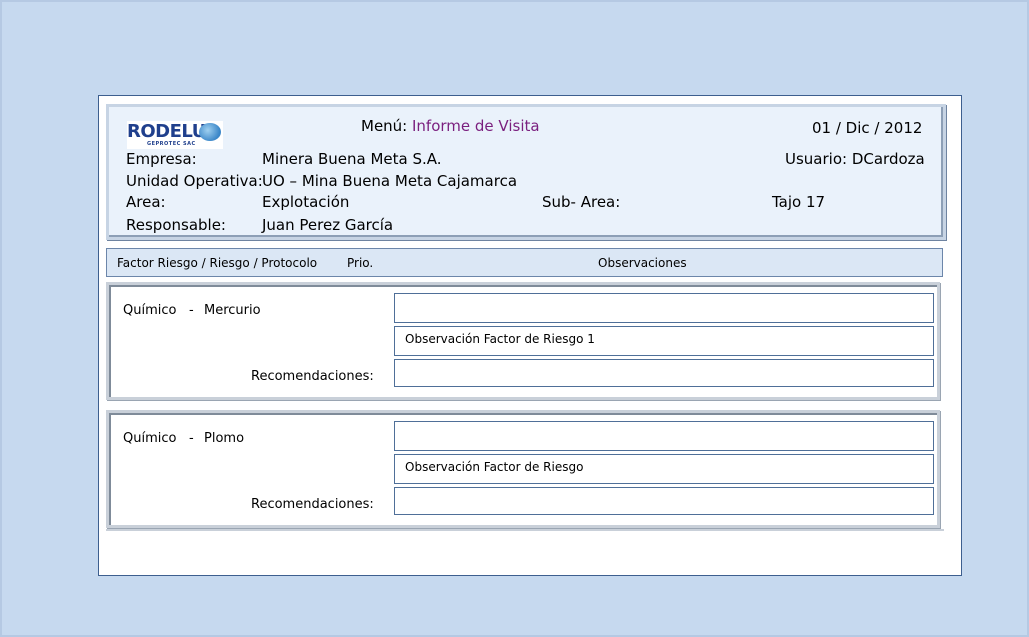 This screenshot has height=637, width=1029. I want to click on column-observaciones: Observaciones, so click(642, 263).